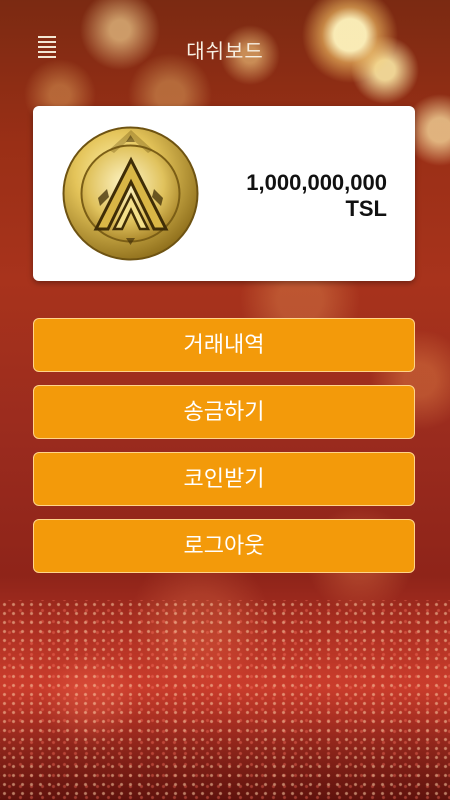  Describe the element at coordinates (316, 182) in the screenshot. I see `balance-amount: 1,000,000,000` at that location.